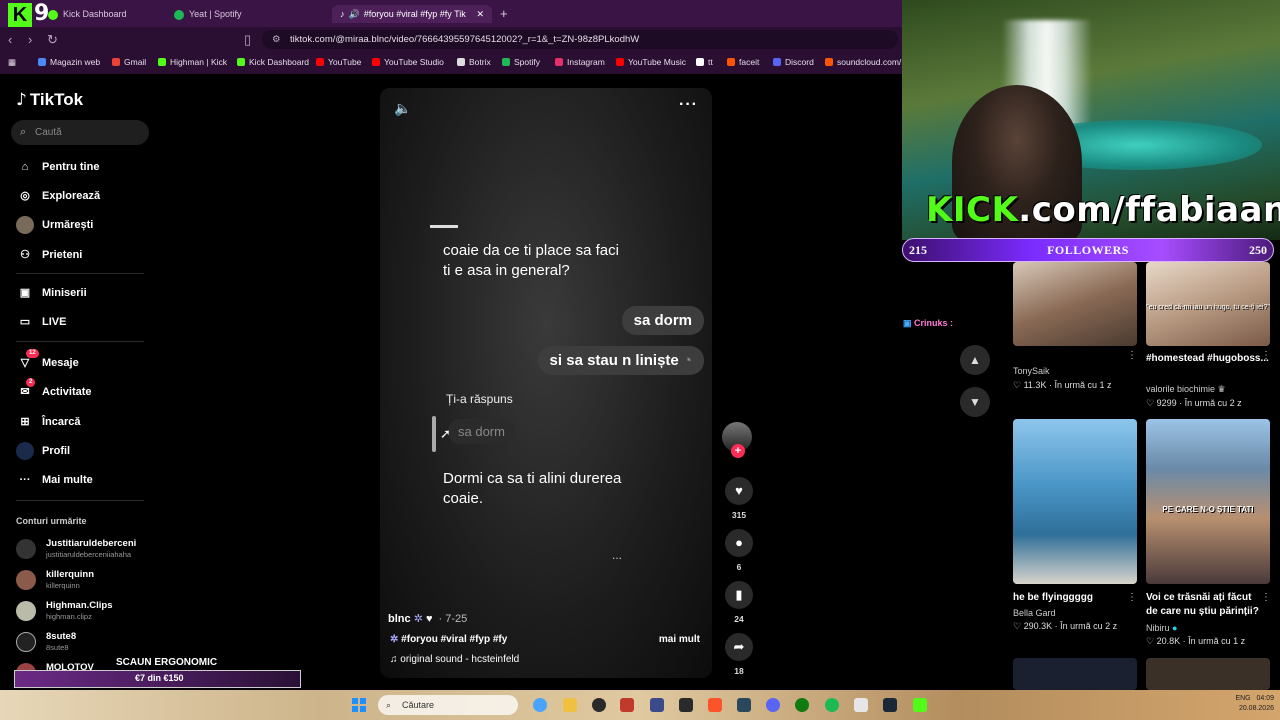 This screenshot has height=720, width=1280. What do you see at coordinates (399, 619) in the screenshot?
I see `author-name: blnc` at bounding box center [399, 619].